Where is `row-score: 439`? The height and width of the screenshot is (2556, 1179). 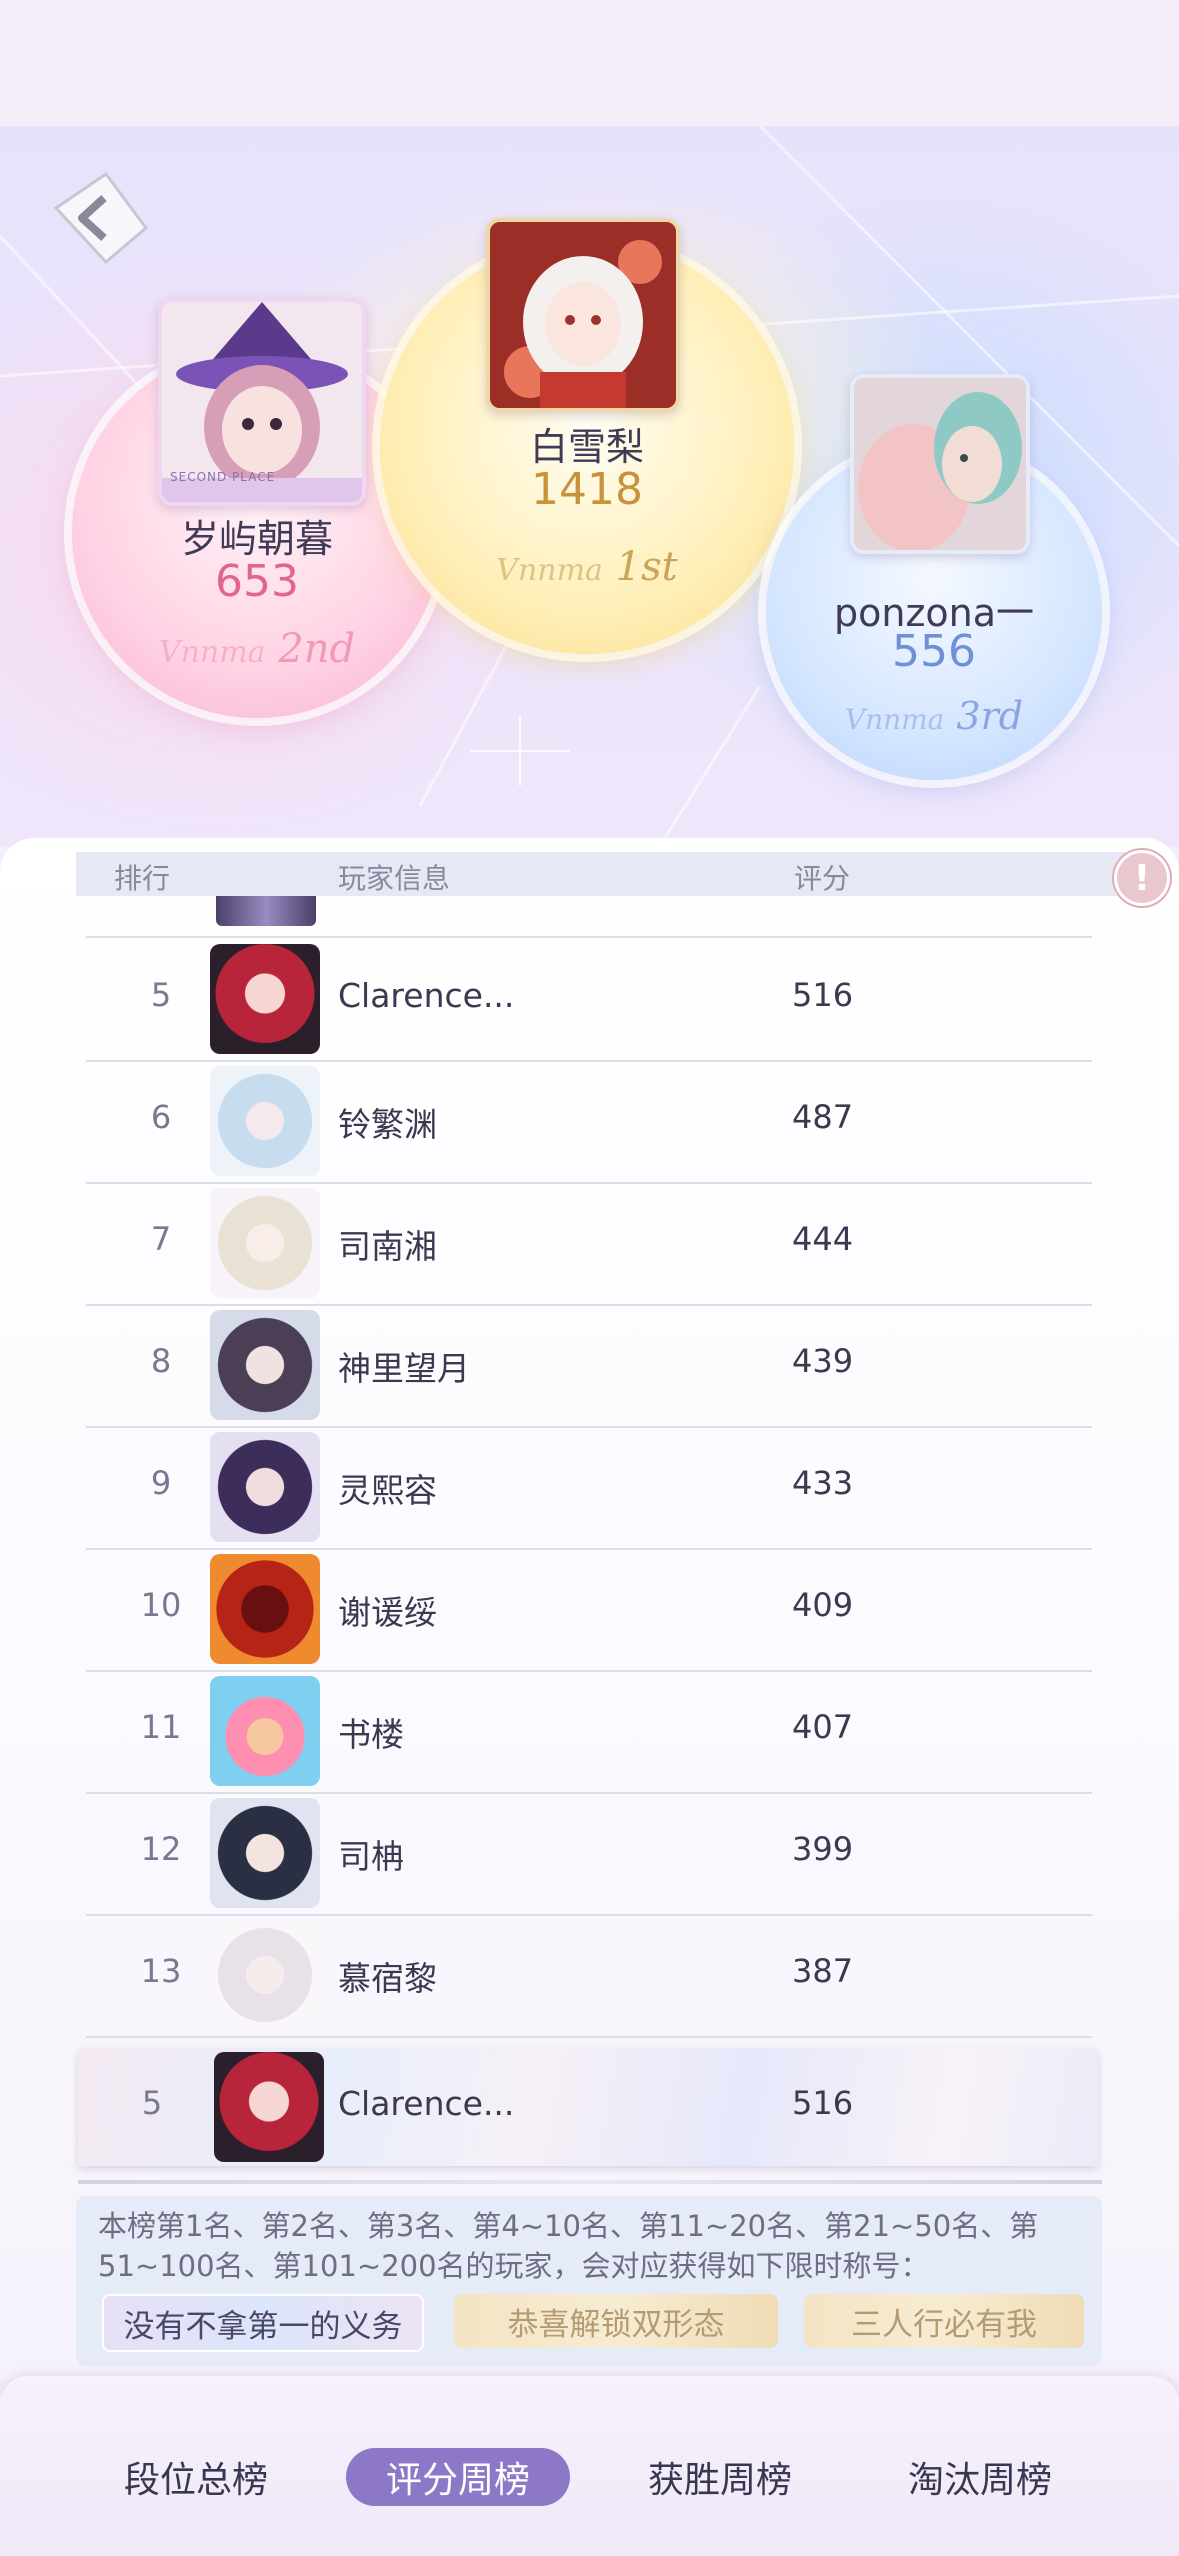 row-score: 439 is located at coordinates (823, 1361).